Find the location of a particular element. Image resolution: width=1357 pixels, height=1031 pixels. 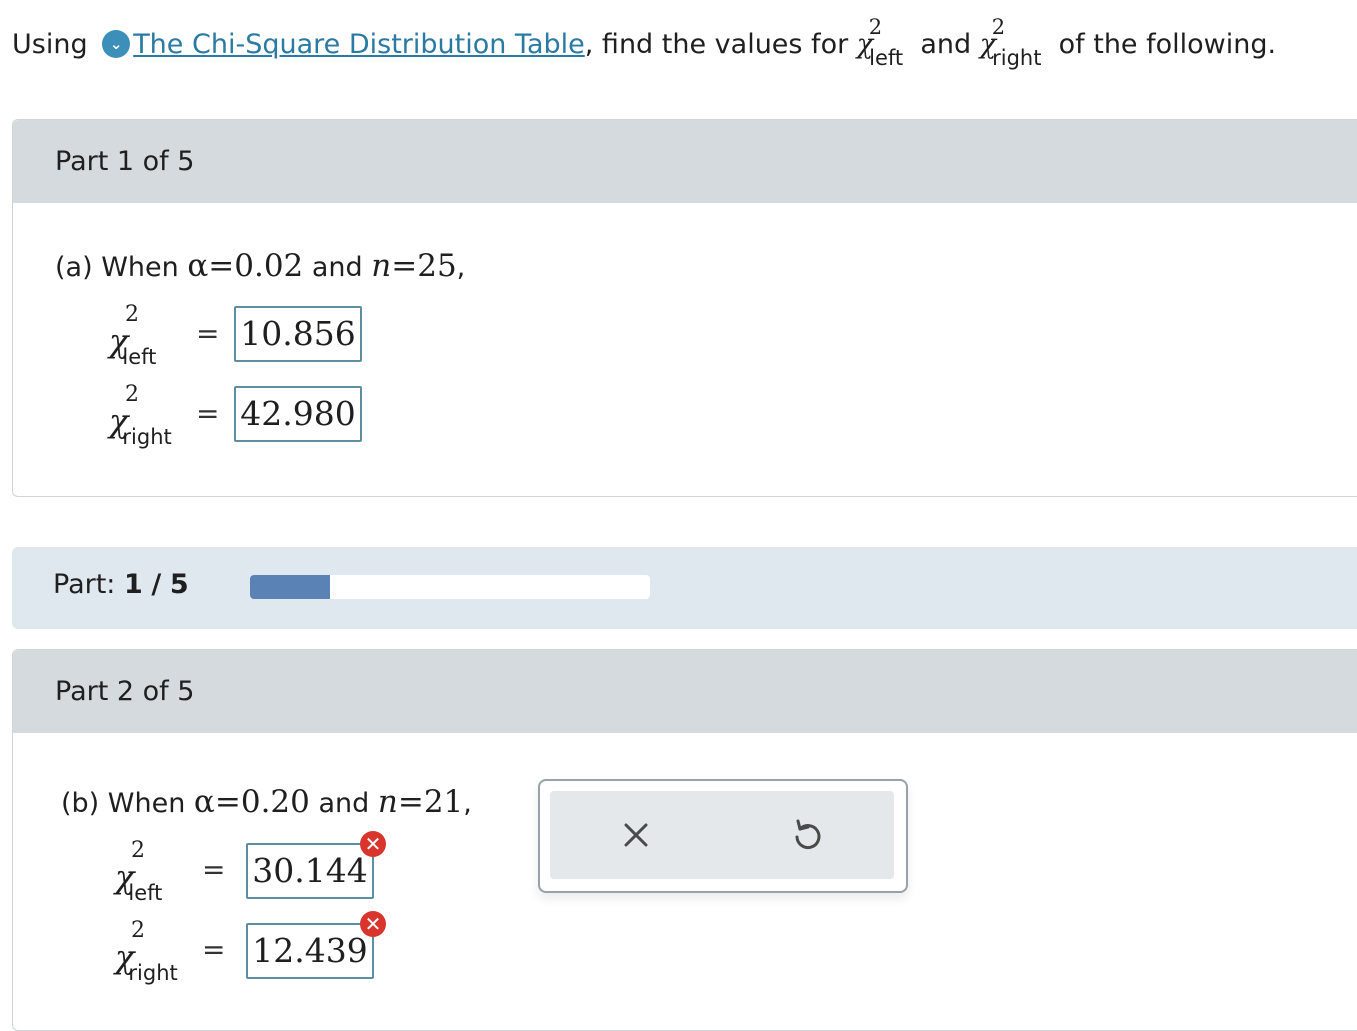

actions-toolbar is located at coordinates (722, 835).